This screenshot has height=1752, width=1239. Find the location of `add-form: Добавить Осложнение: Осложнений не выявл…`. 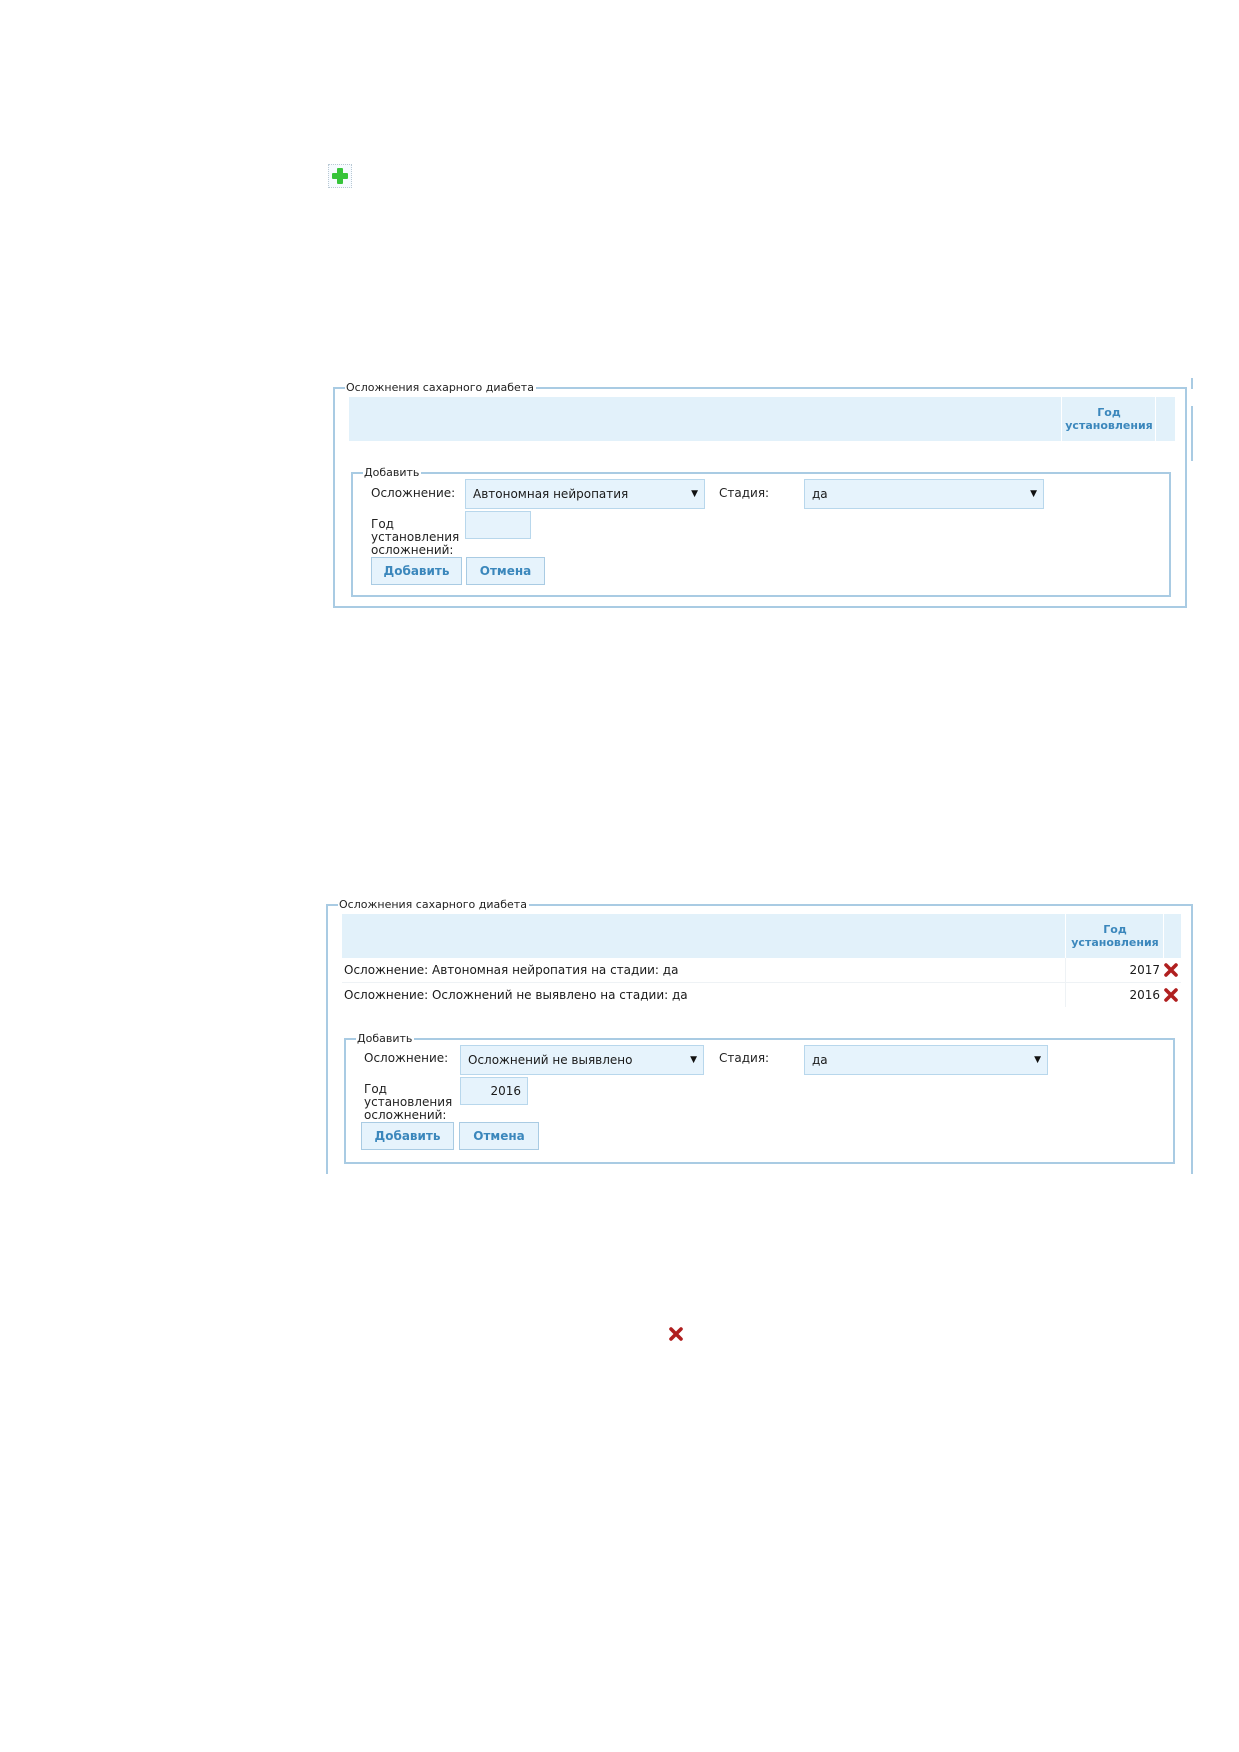

add-form: Добавить Осложнение: Осложнений не выявл… is located at coordinates (759, 1098).